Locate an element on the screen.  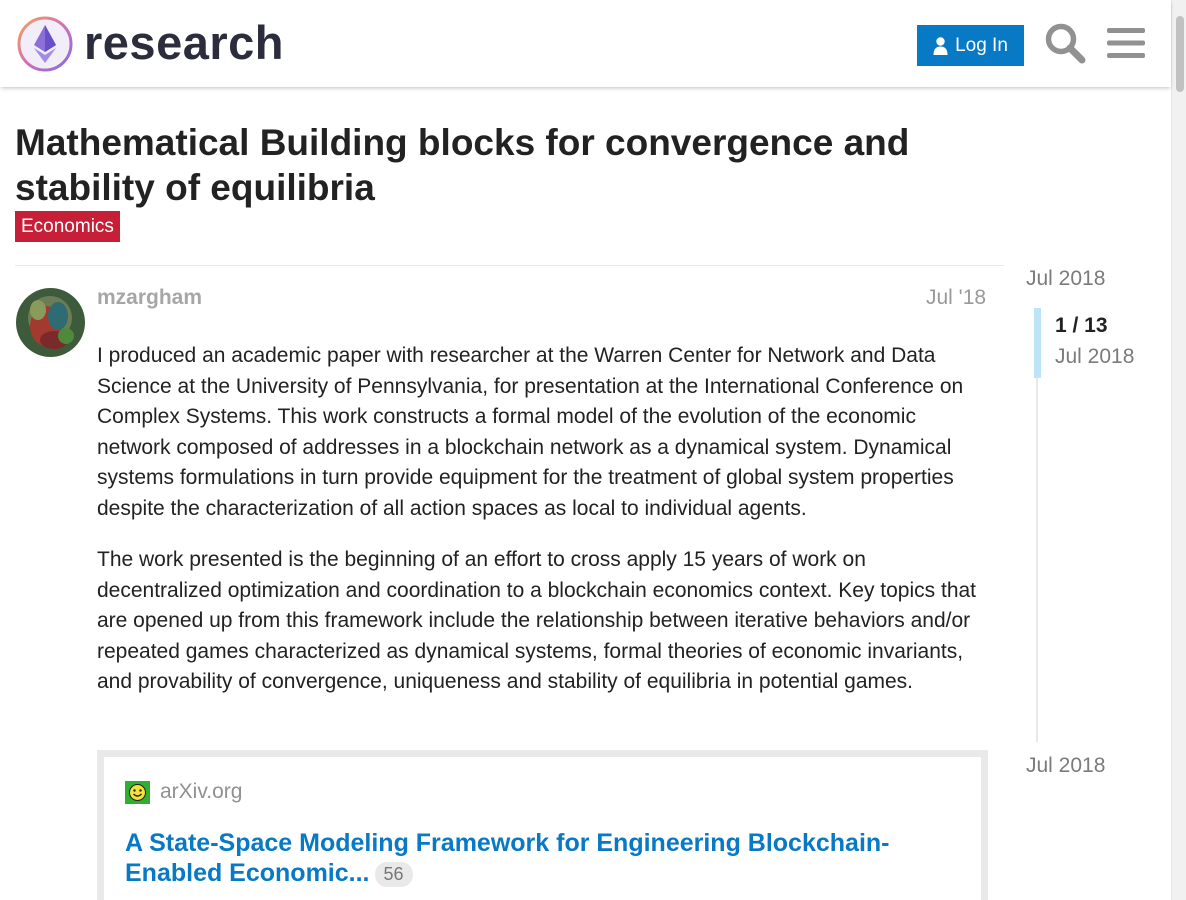
page-scrollbar is located at coordinates (1178, 450).